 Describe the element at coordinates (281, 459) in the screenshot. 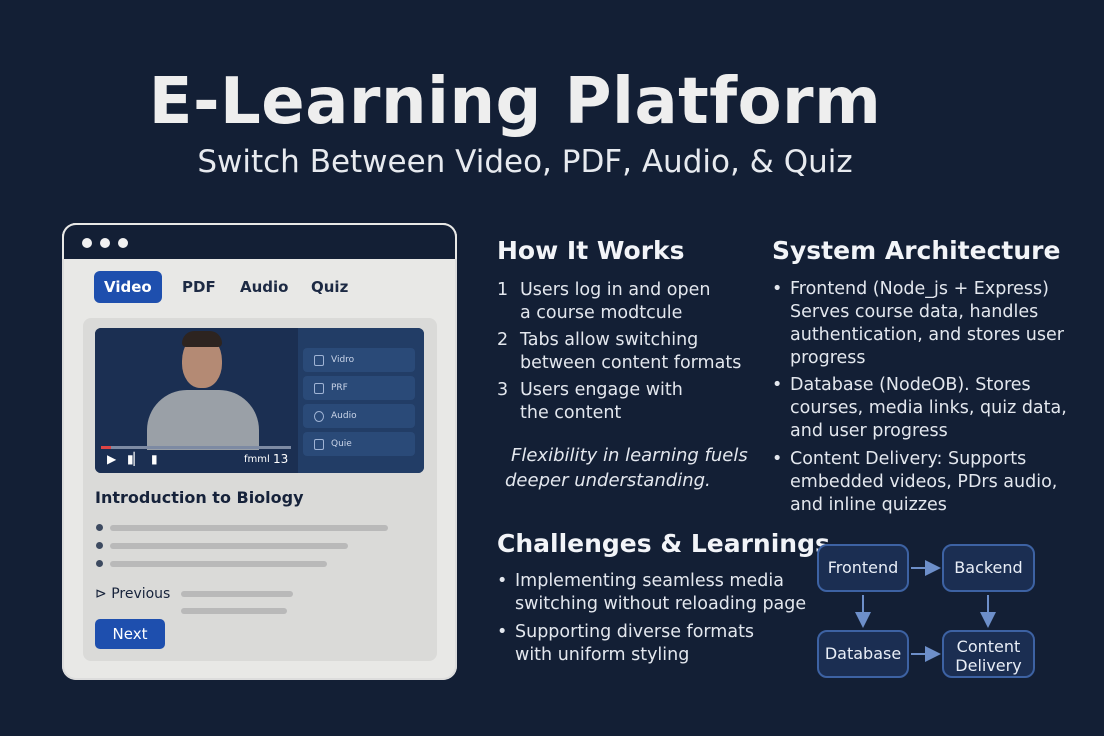

I see `time-value: 13` at that location.